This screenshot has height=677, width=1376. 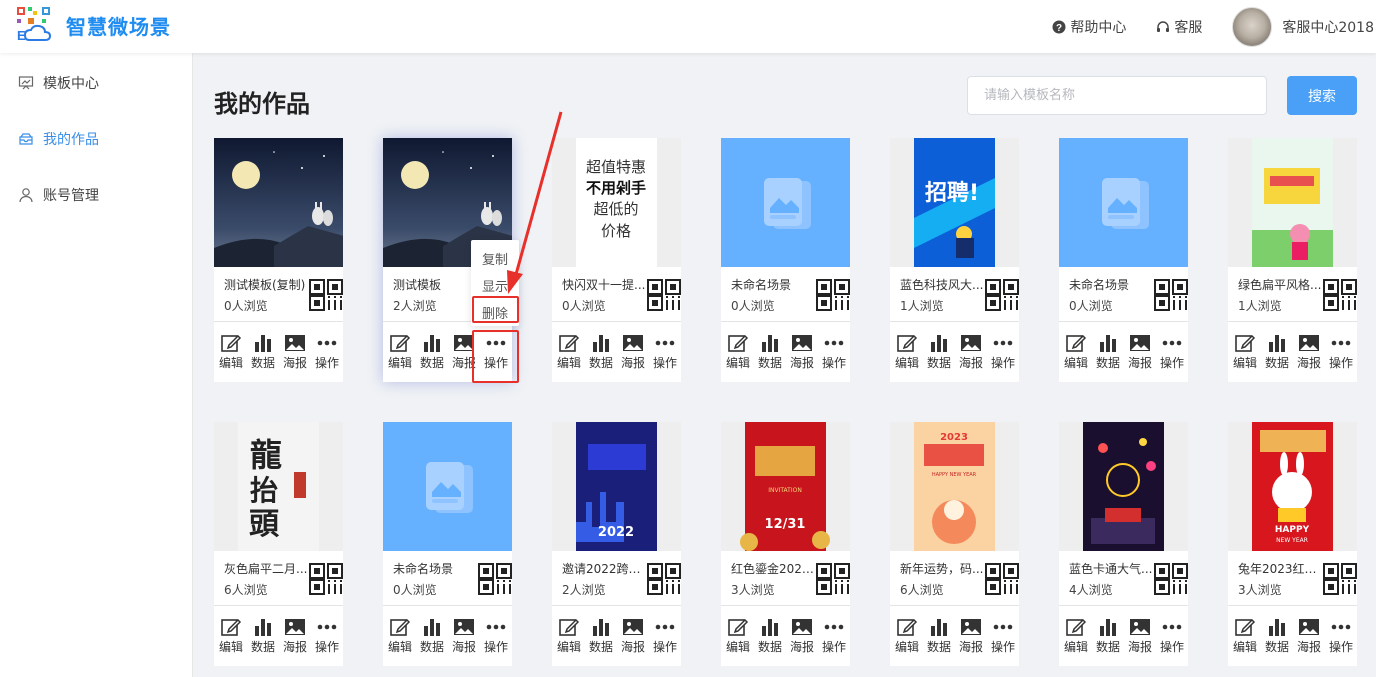 What do you see at coordinates (616, 486) in the screenshot?
I see `card-thumbnail: 2022` at bounding box center [616, 486].